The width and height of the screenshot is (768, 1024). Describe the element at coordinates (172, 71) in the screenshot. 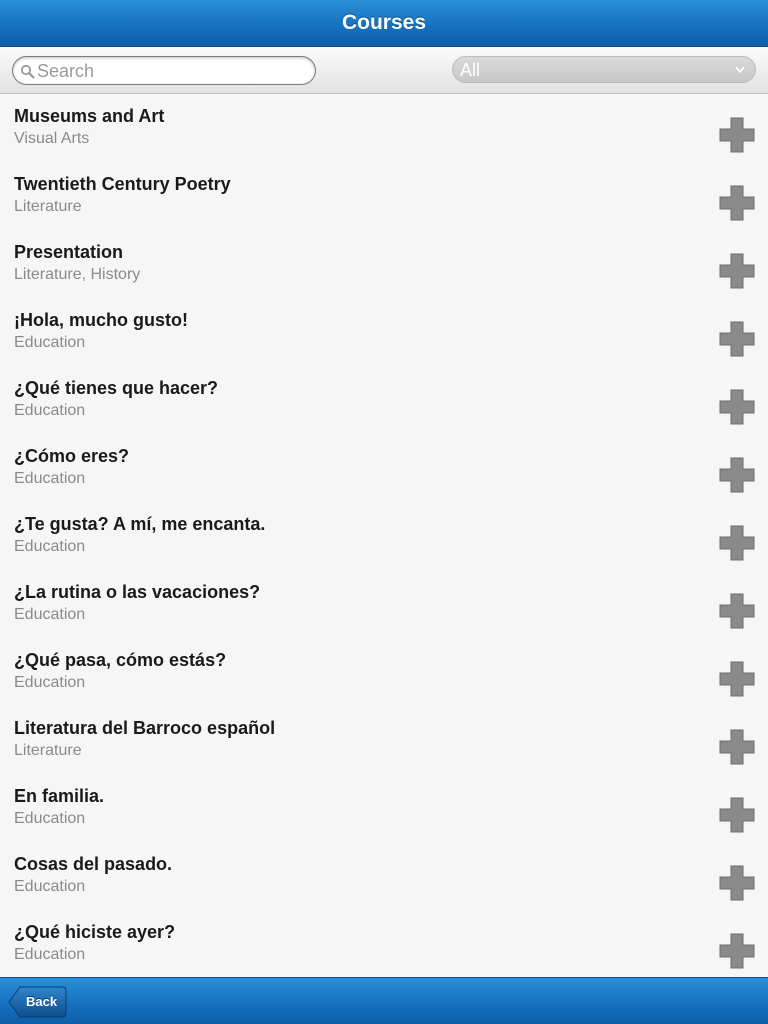

I see `search-input` at that location.